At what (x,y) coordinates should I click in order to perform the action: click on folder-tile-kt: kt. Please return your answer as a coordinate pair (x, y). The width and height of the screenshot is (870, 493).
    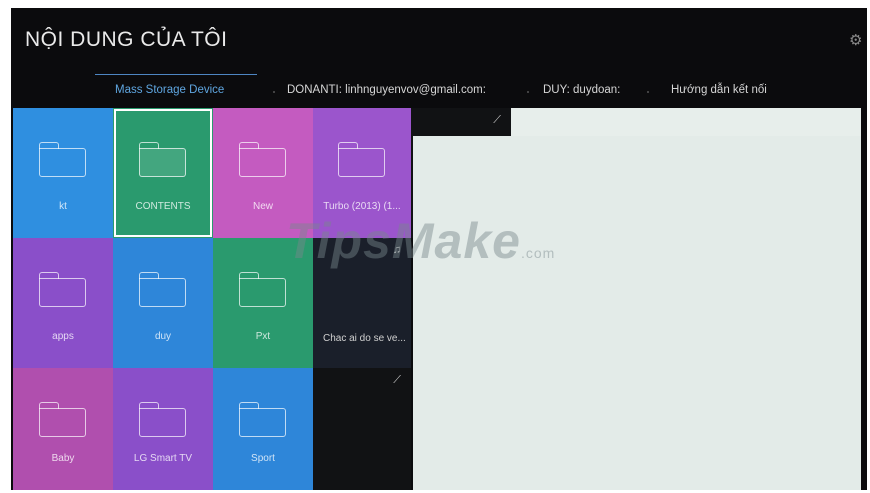
    Looking at the image, I should click on (63, 173).